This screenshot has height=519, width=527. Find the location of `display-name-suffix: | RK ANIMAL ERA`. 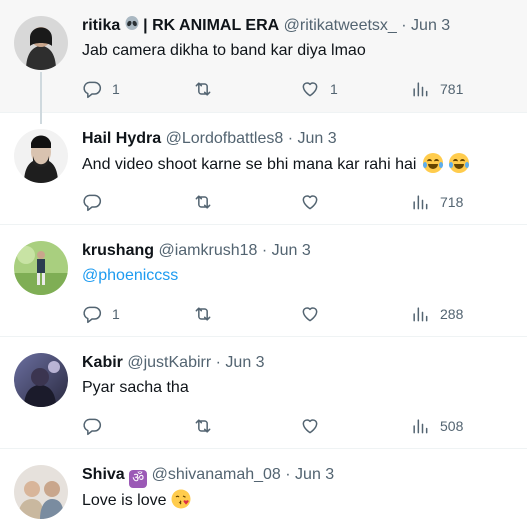

display-name-suffix: | RK ANIMAL ERA is located at coordinates (211, 25).